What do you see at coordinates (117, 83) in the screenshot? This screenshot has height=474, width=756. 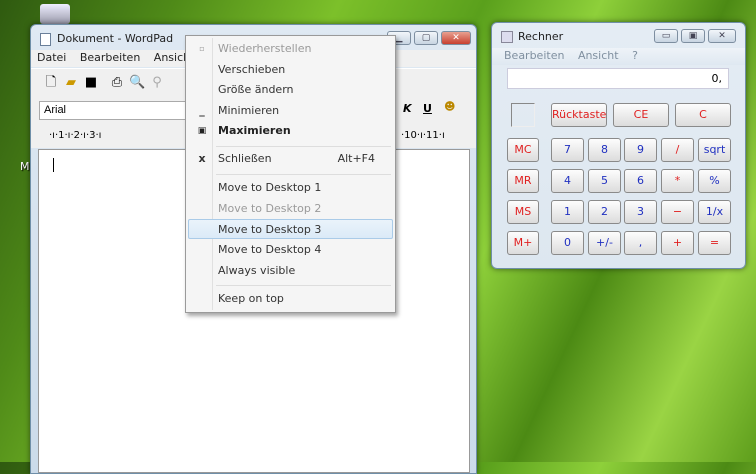 I see `print-icon: ⎙` at bounding box center [117, 83].